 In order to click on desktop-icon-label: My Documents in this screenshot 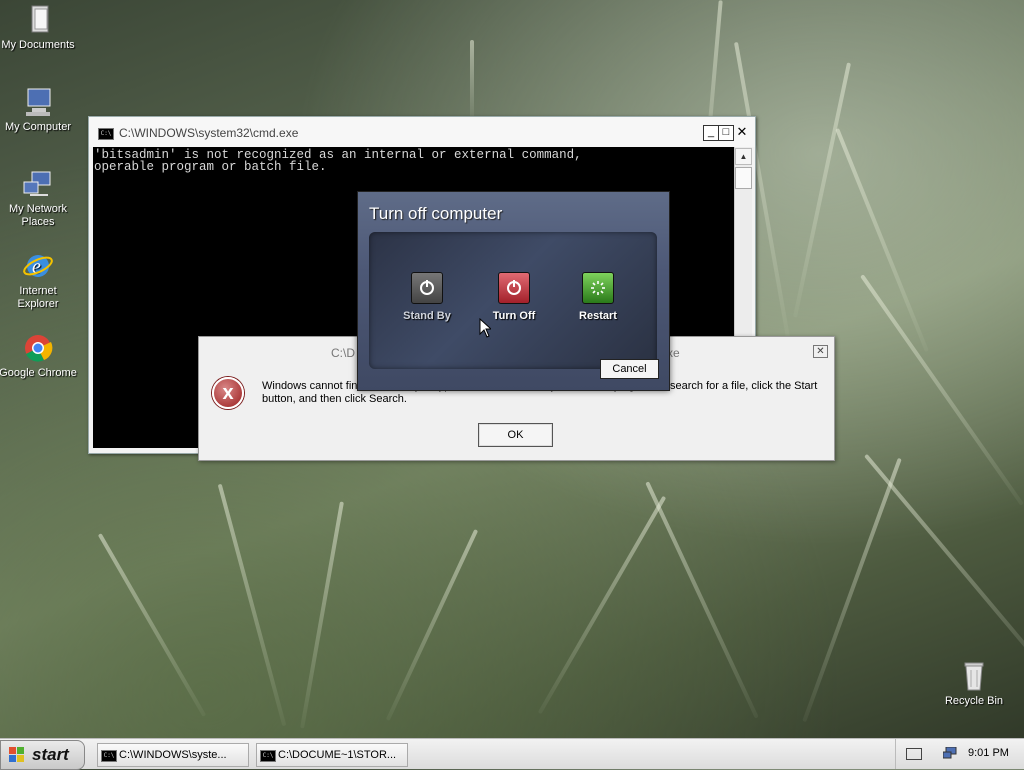, I will do `click(38, 45)`.